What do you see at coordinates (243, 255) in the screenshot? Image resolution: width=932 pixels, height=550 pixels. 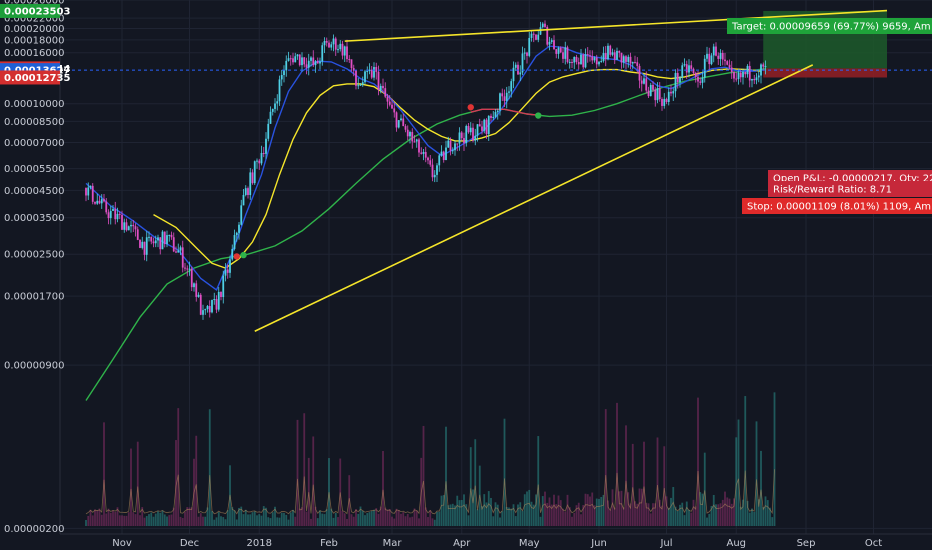 I see `ma-cross-marker` at bounding box center [243, 255].